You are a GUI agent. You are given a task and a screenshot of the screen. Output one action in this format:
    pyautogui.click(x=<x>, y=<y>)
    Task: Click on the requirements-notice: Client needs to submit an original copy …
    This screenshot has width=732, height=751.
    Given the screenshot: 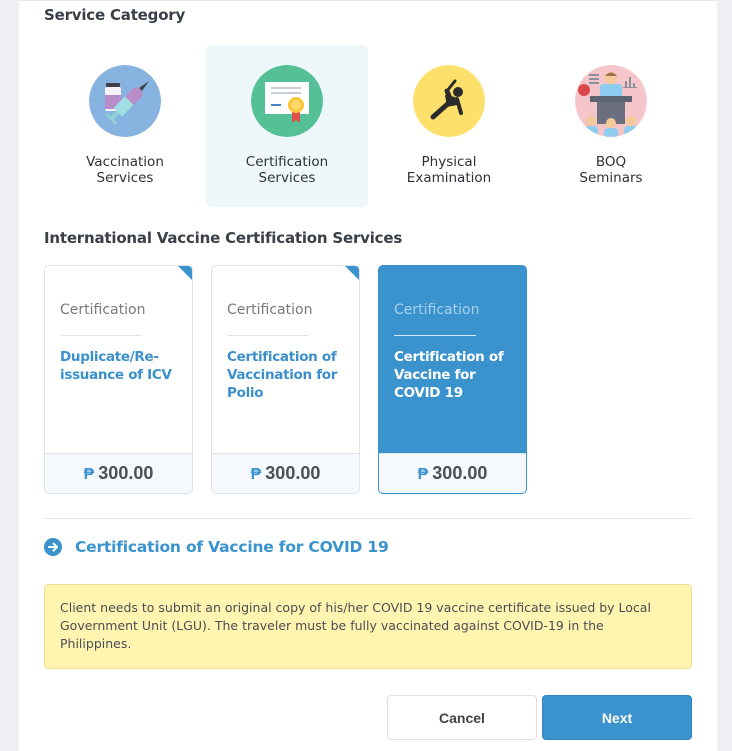 What is the action you would take?
    pyautogui.click(x=368, y=626)
    